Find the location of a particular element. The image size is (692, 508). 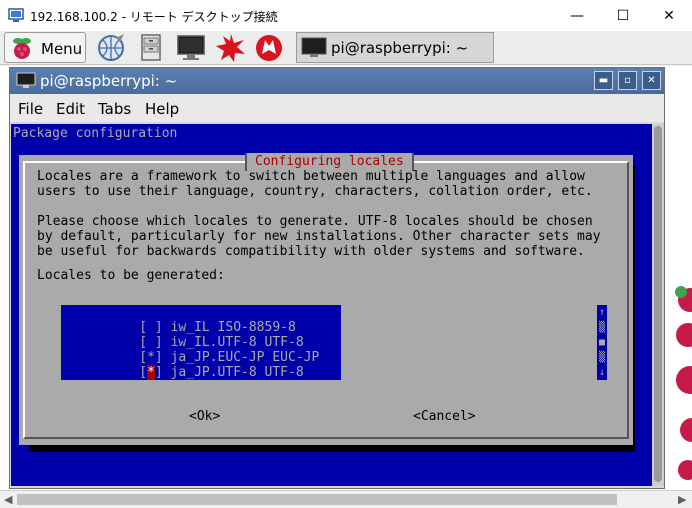

package-configuration-title: Package configuration is located at coordinates (95, 133).